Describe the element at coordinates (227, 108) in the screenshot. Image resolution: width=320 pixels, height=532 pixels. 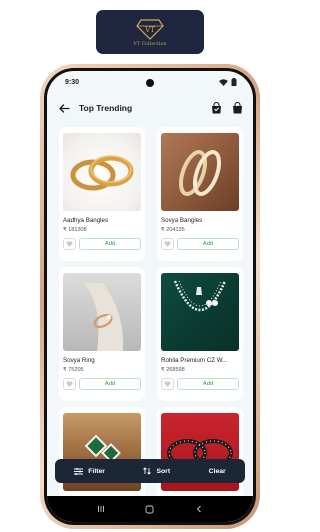
I see `appbar-actions` at that location.